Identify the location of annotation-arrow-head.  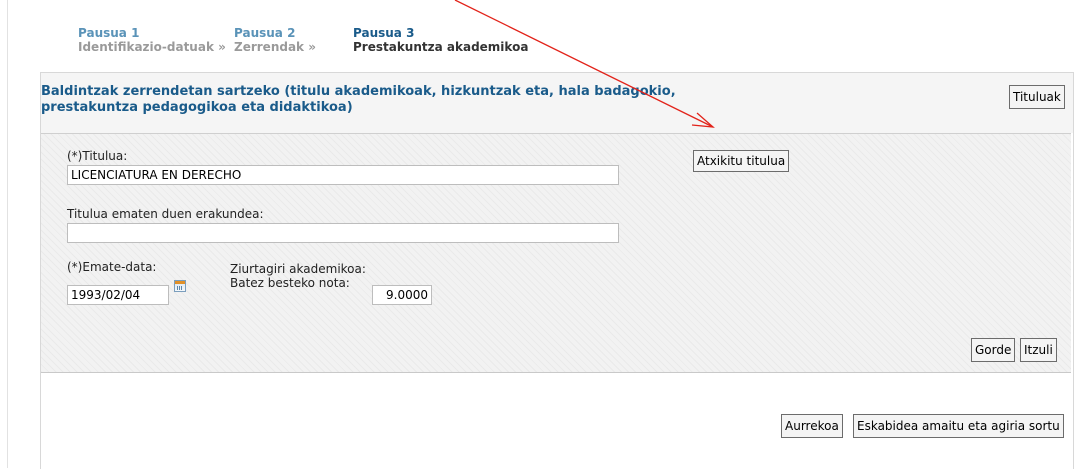
(703, 120).